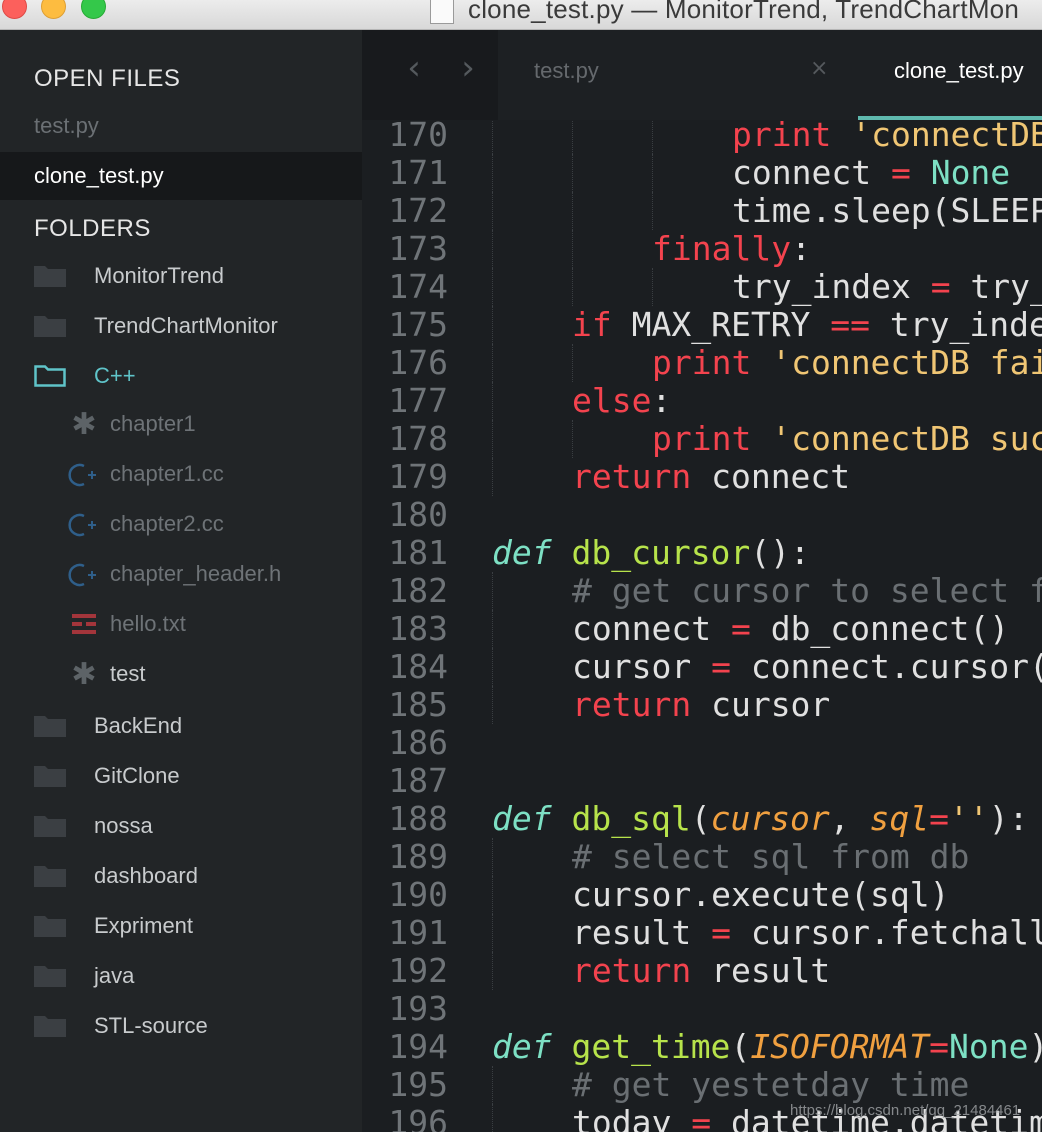  Describe the element at coordinates (418, 172) in the screenshot. I see `line-number: 171` at that location.